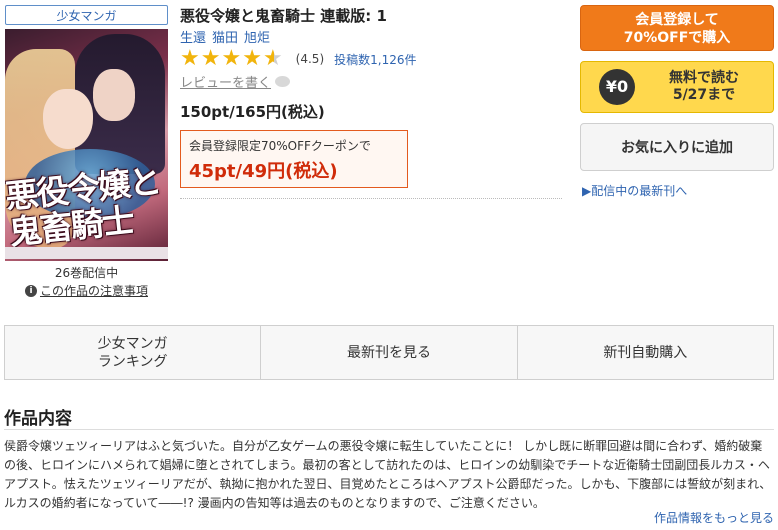 The width and height of the screenshot is (778, 530). I want to click on add-favorite-button: お気に入りに追加, so click(677, 147).